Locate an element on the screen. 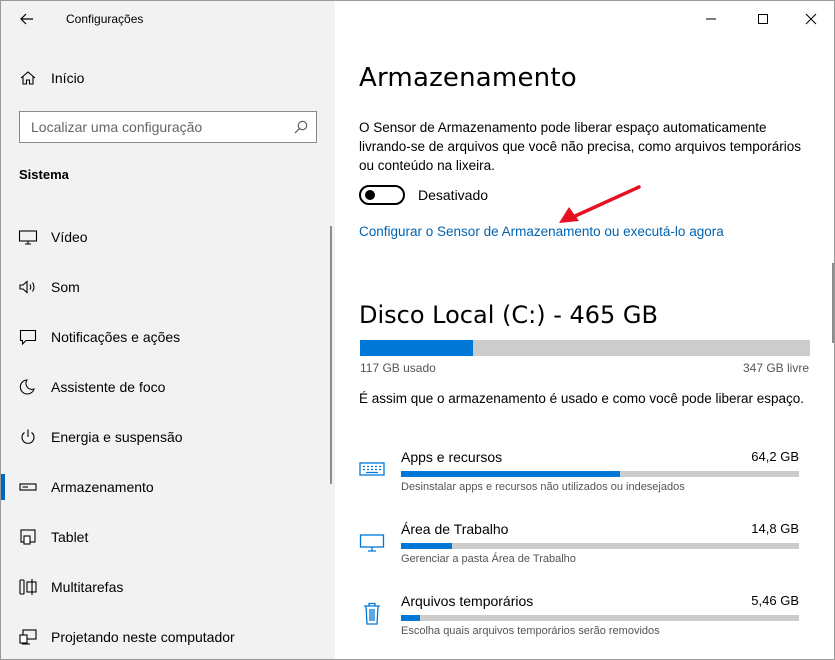  minimize-icon is located at coordinates (711, 19).